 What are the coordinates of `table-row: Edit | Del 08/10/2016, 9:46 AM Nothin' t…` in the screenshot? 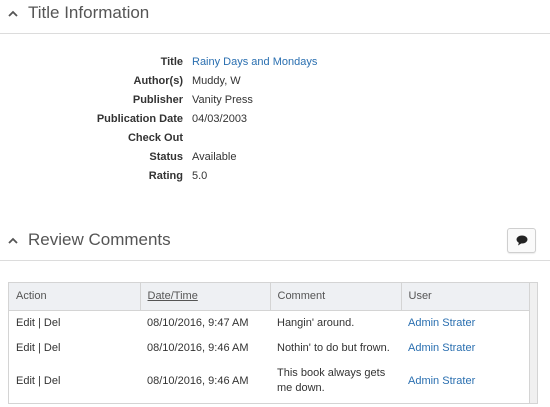 It's located at (270, 347).